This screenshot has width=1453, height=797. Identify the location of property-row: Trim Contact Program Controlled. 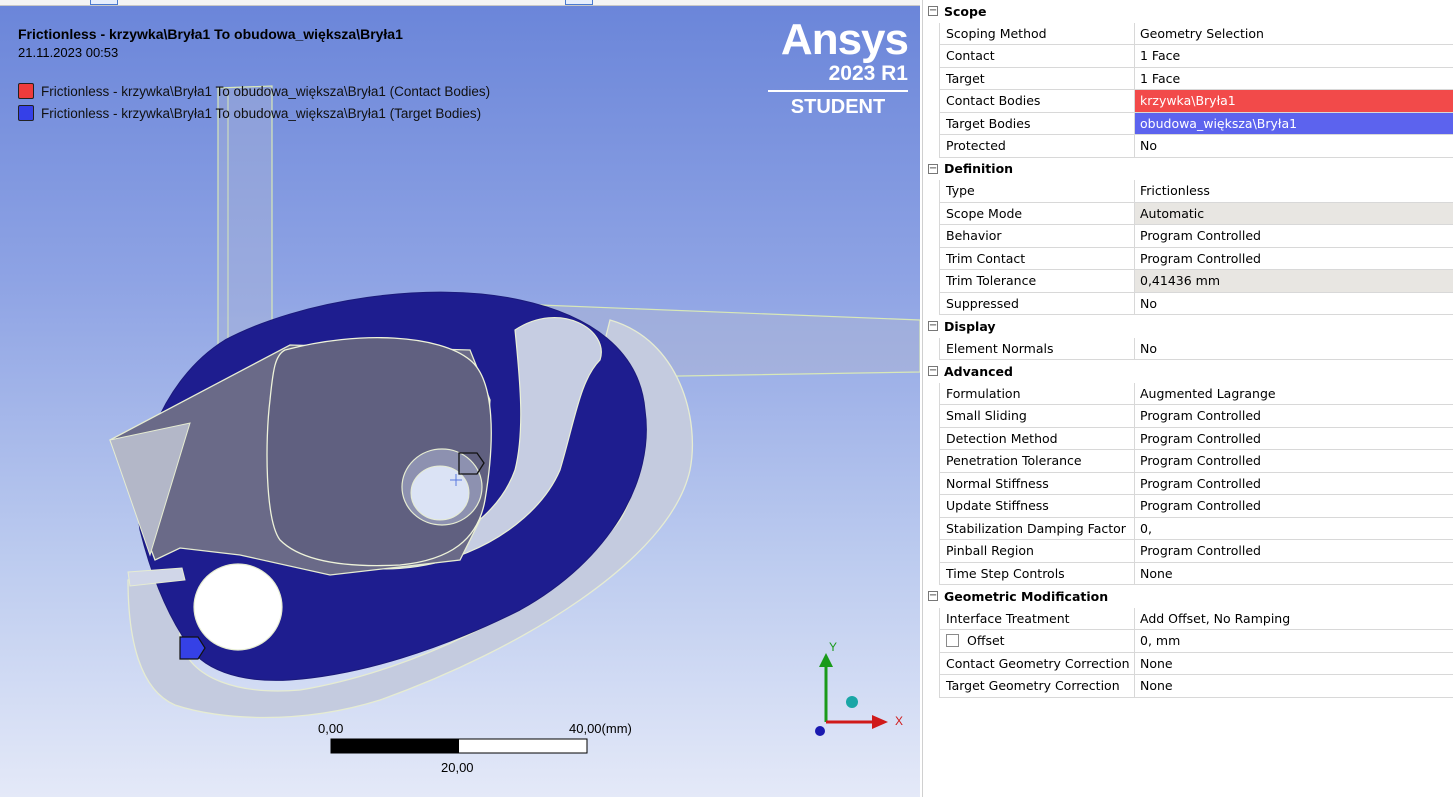
(1196, 258).